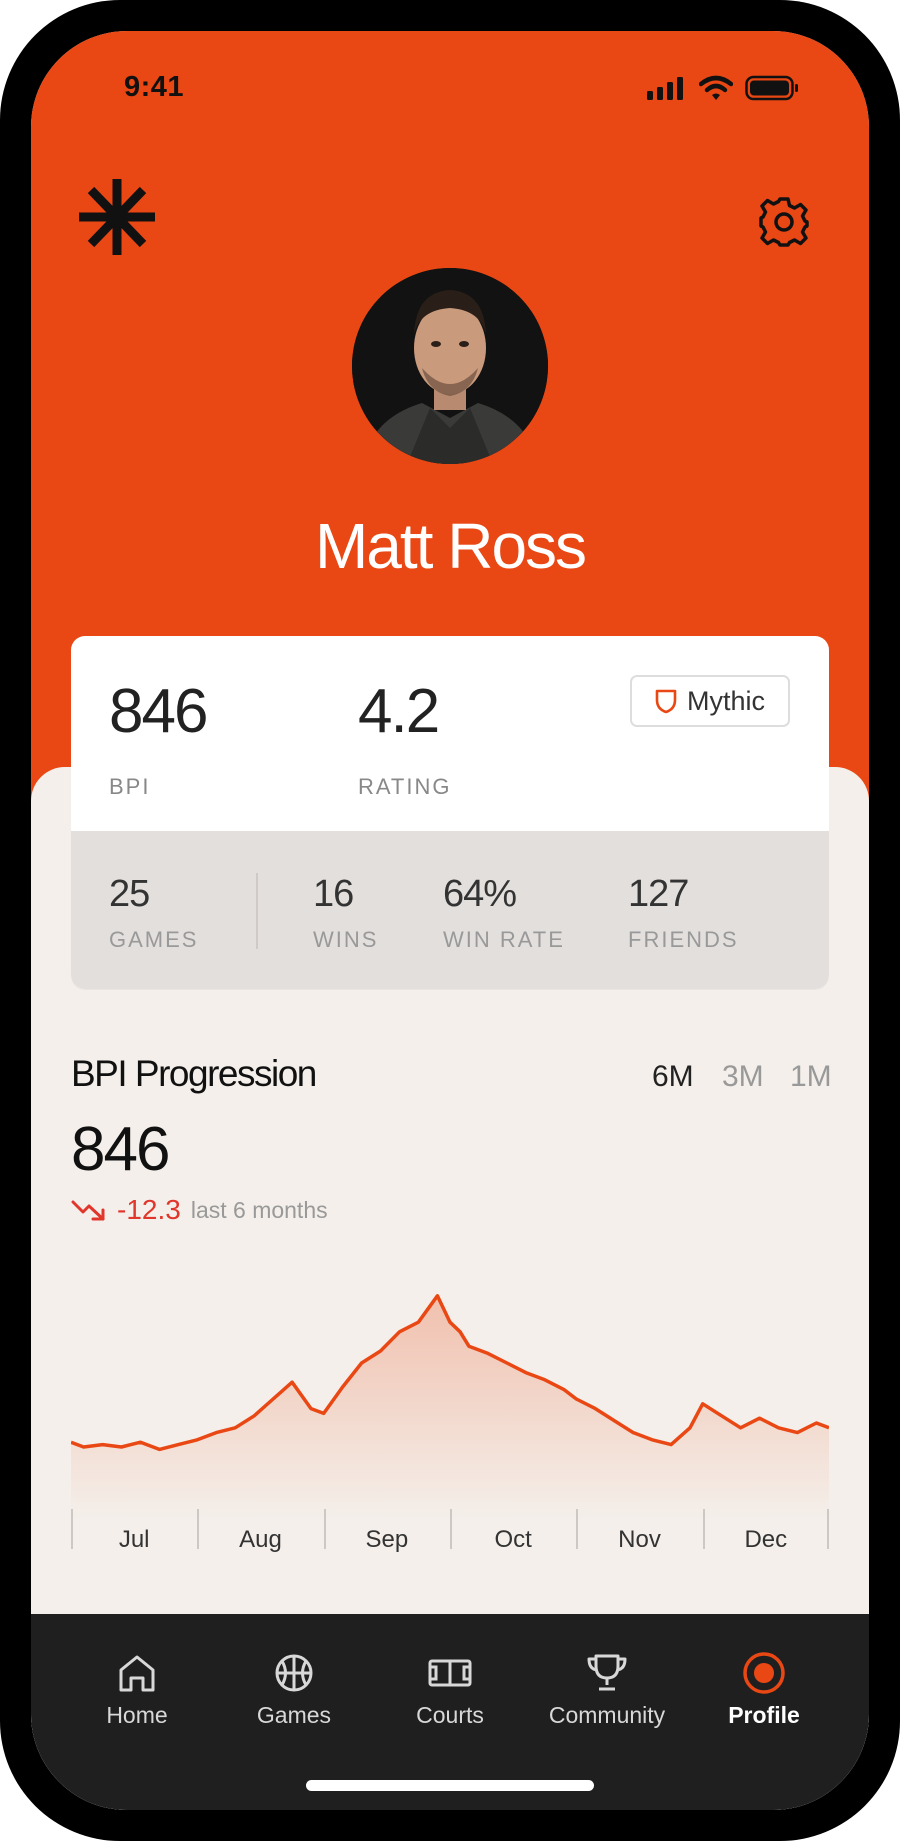 This screenshot has width=900, height=1841. I want to click on tab-profile: Profile, so click(764, 1684).